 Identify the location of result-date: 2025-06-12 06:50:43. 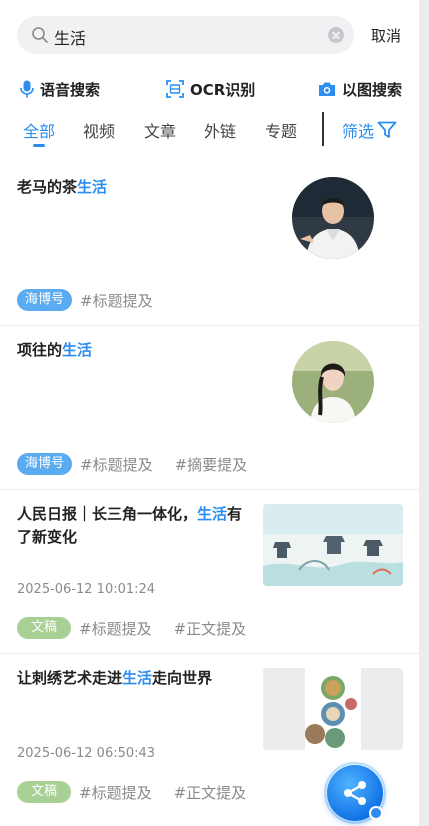
(86, 753).